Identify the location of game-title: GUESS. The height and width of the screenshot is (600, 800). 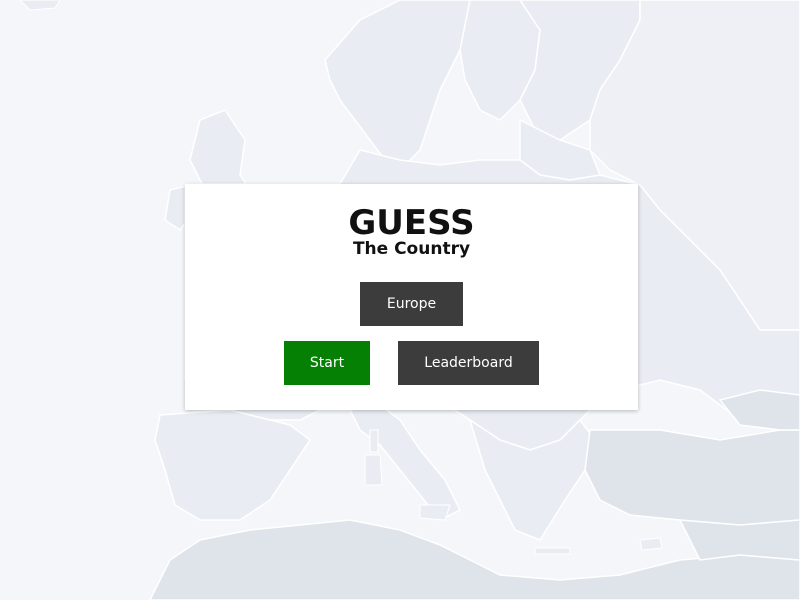
(411, 223).